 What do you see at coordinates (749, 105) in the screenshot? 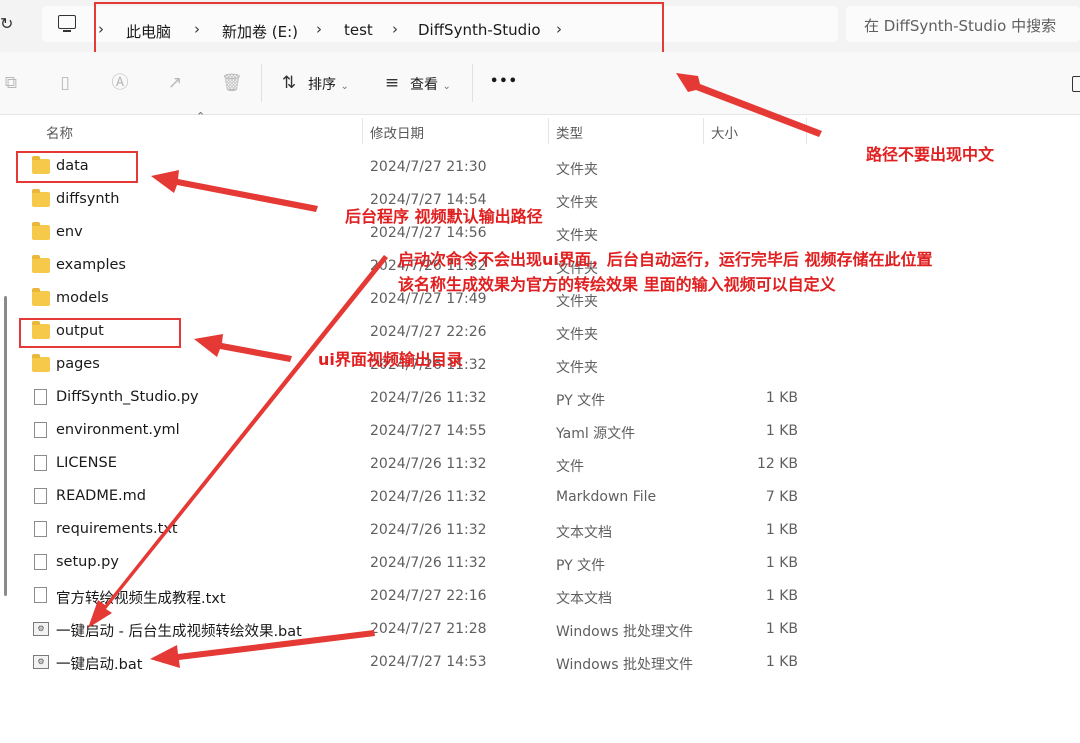
I see `arrow-to-path` at bounding box center [749, 105].